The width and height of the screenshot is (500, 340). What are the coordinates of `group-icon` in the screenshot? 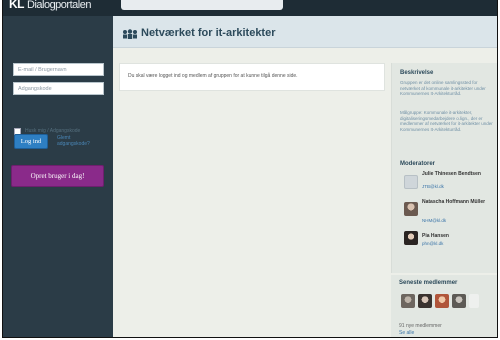 It's located at (130, 34).